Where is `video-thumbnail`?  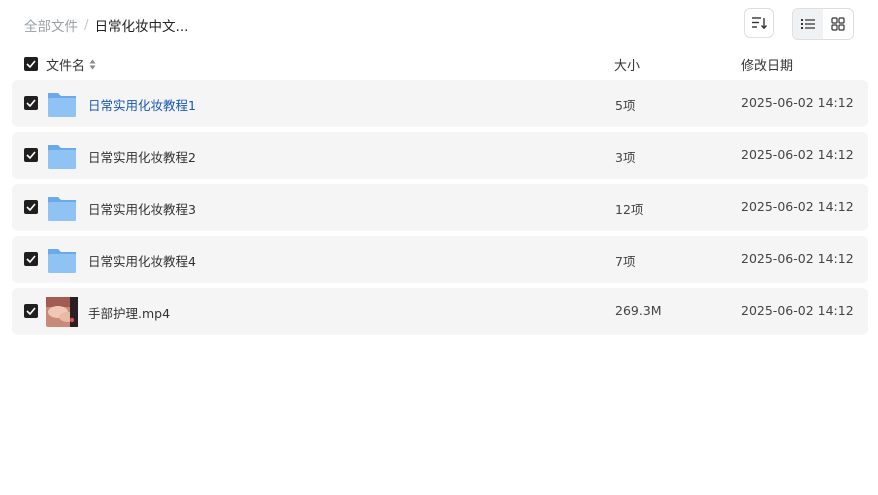
video-thumbnail is located at coordinates (62, 312).